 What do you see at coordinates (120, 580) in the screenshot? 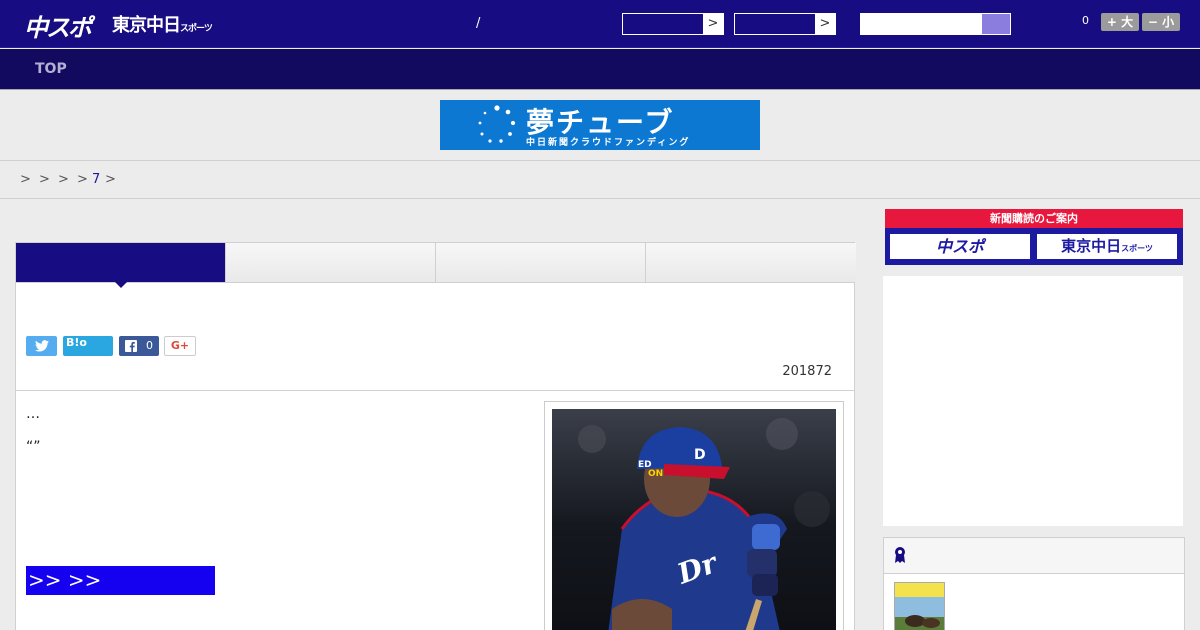
I see `related-link: >> >>` at bounding box center [120, 580].